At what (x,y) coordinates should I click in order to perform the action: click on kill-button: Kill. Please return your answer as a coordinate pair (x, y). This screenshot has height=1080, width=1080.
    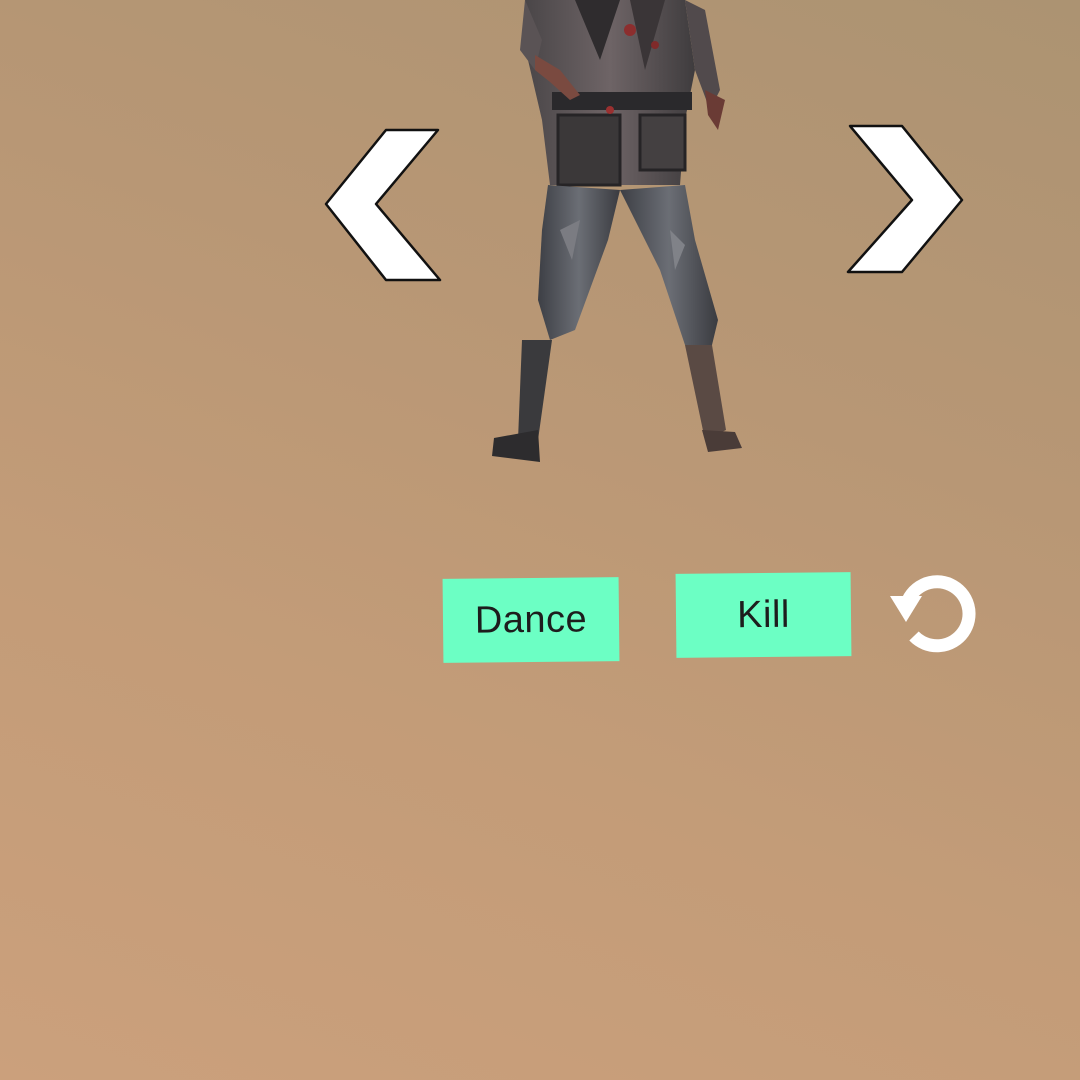
    Looking at the image, I should click on (763, 615).